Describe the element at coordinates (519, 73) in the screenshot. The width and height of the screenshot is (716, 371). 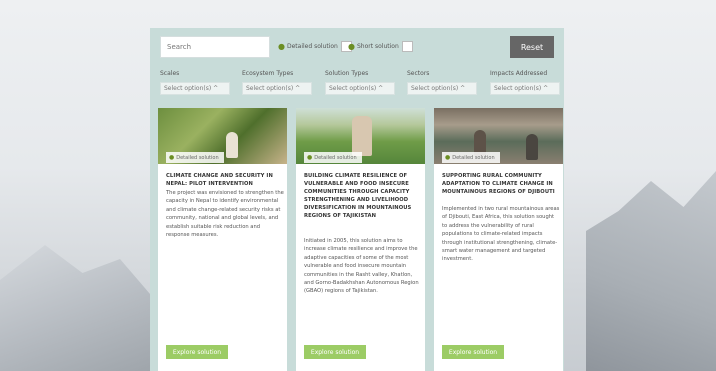
I see `filter-label: Impacts Addressed` at that location.